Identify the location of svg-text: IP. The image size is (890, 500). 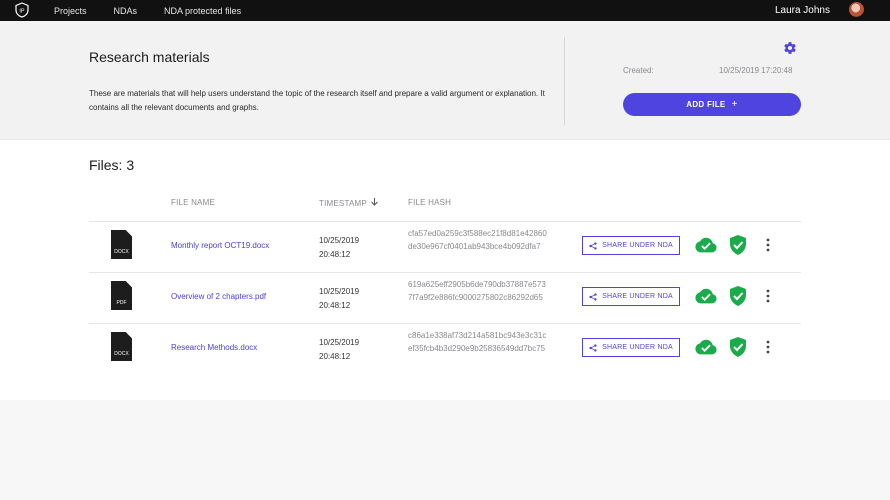
(22, 12).